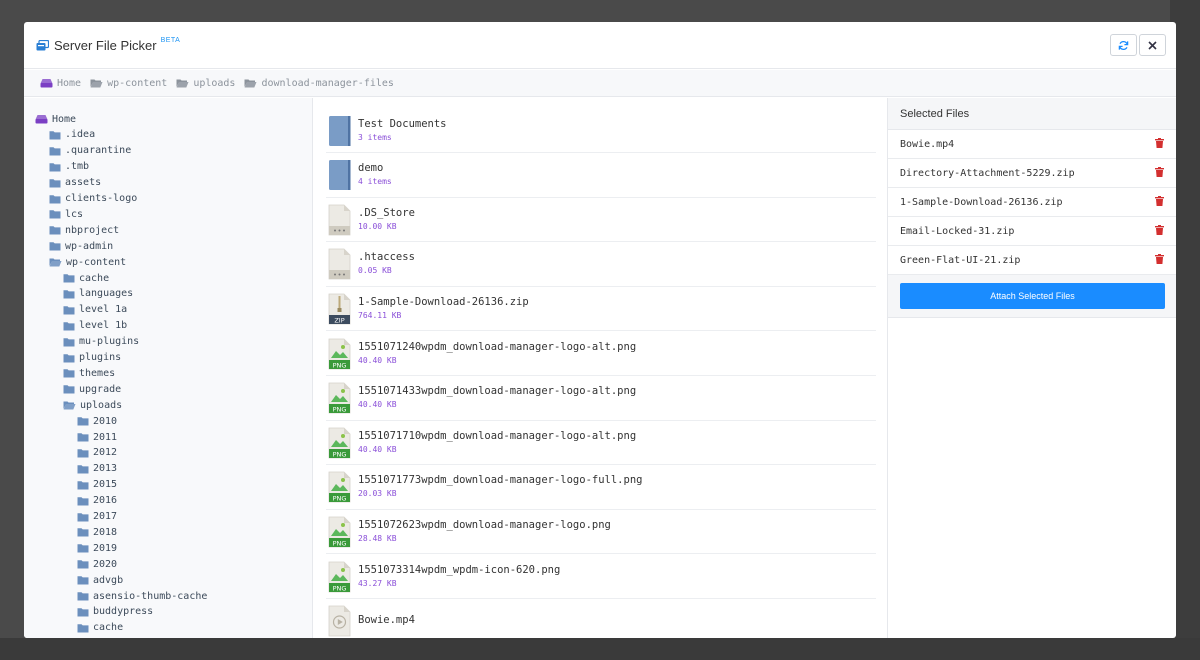 Image resolution: width=1200 pixels, height=660 pixels. I want to click on breadcrumb-item: uploads, so click(205, 83).